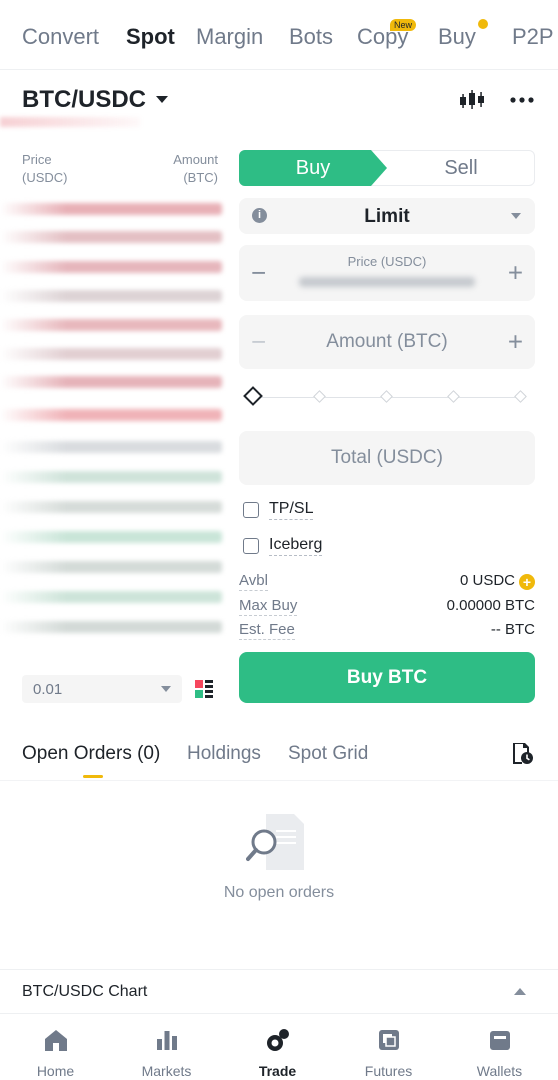 This screenshot has width=558, height=1080. What do you see at coordinates (224, 754) in the screenshot?
I see `tab-holdings: Holdings` at bounding box center [224, 754].